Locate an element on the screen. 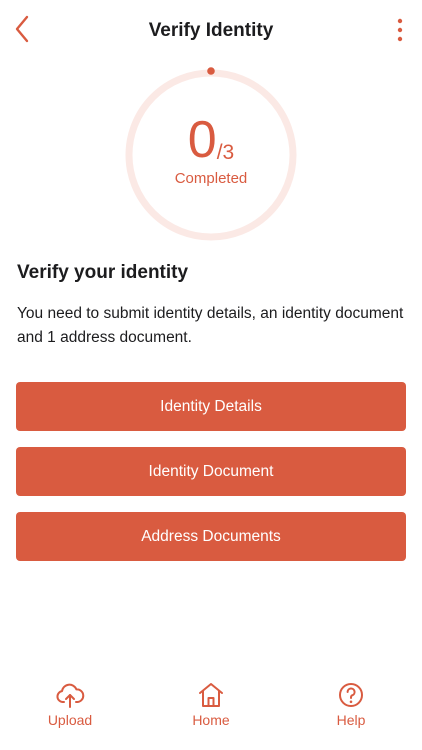 Image resolution: width=422 pixels, height=750 pixels. nav-item-home: Home is located at coordinates (211, 714).